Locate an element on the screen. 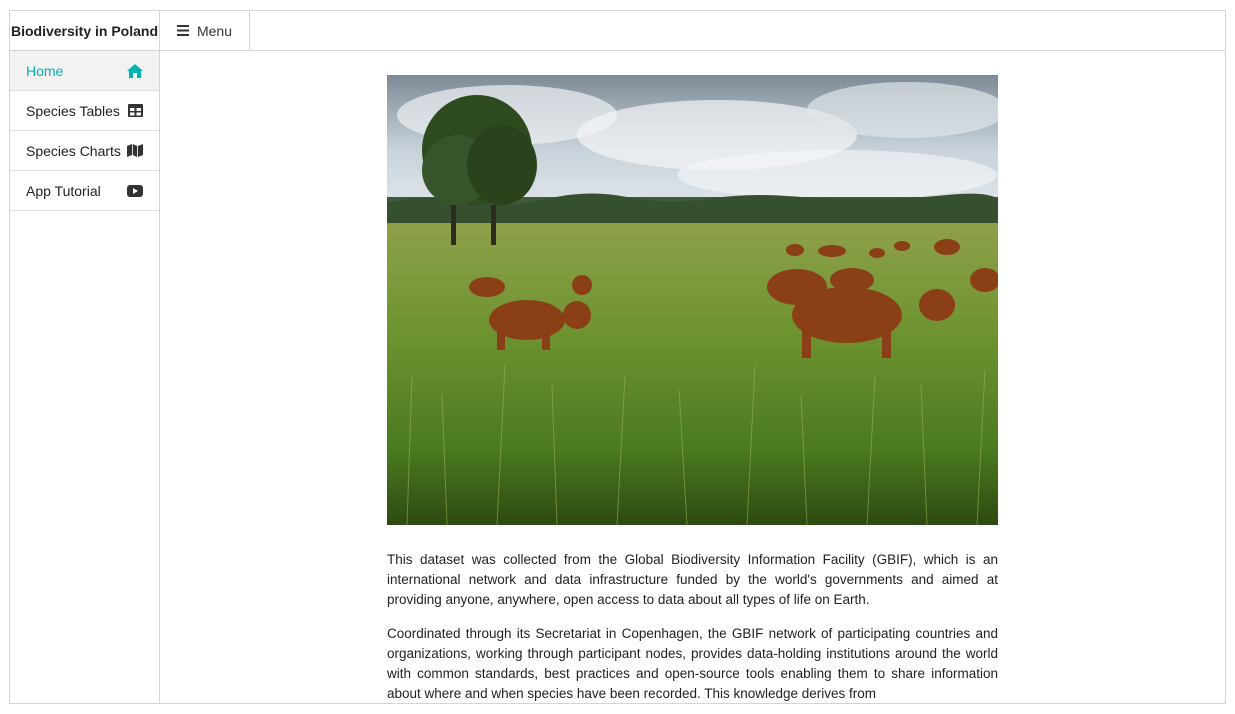 The width and height of the screenshot is (1235, 714). youtube-icon is located at coordinates (135, 190).